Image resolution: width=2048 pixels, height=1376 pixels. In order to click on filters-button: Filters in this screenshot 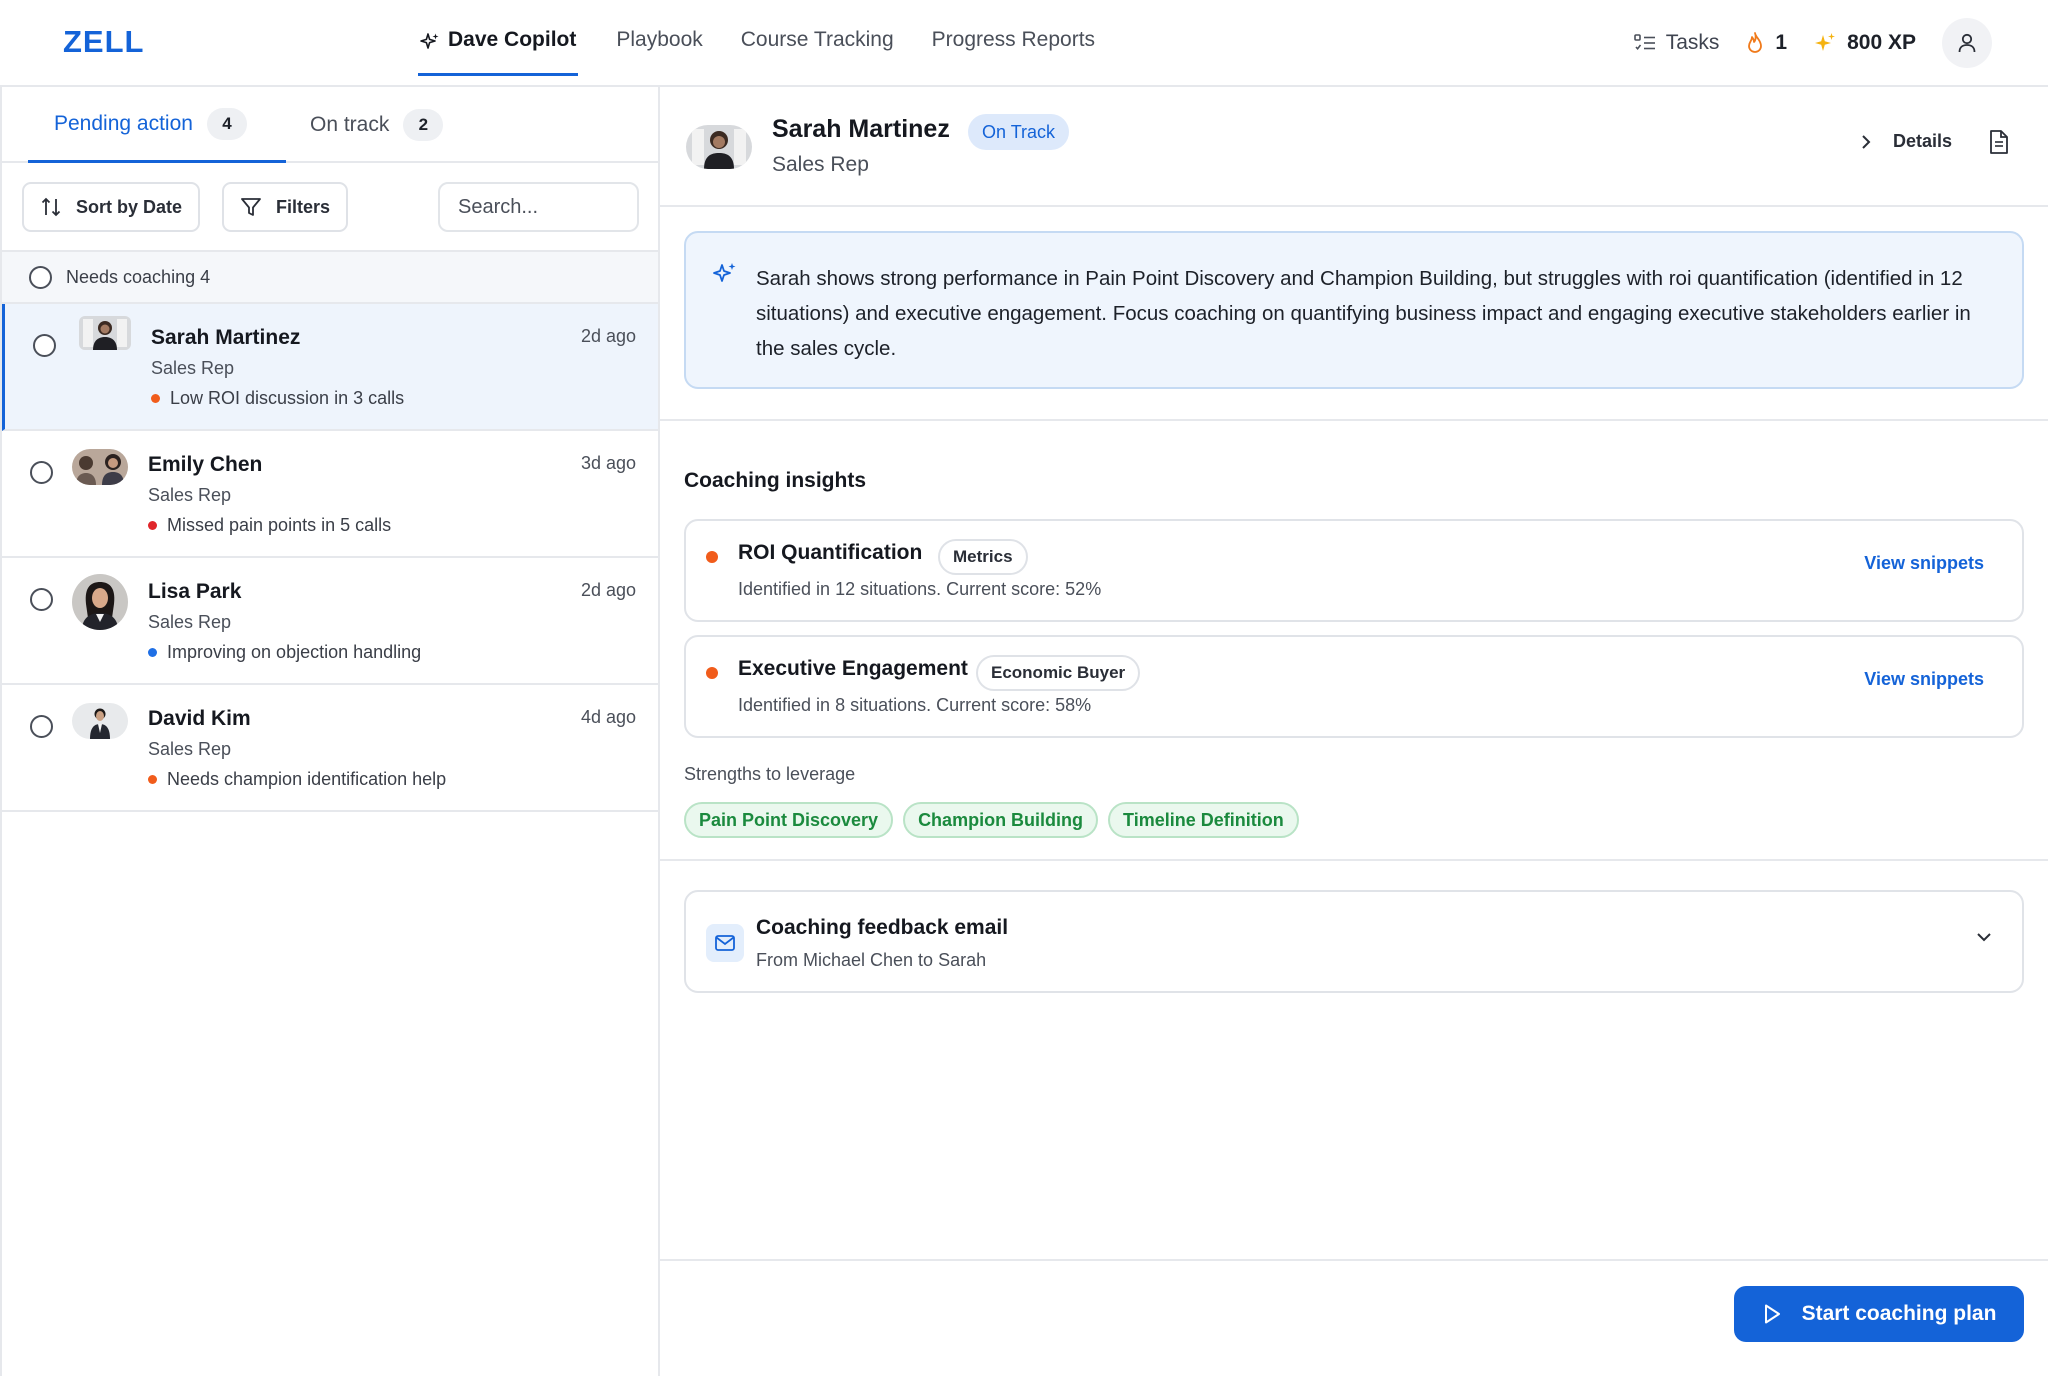, I will do `click(285, 207)`.